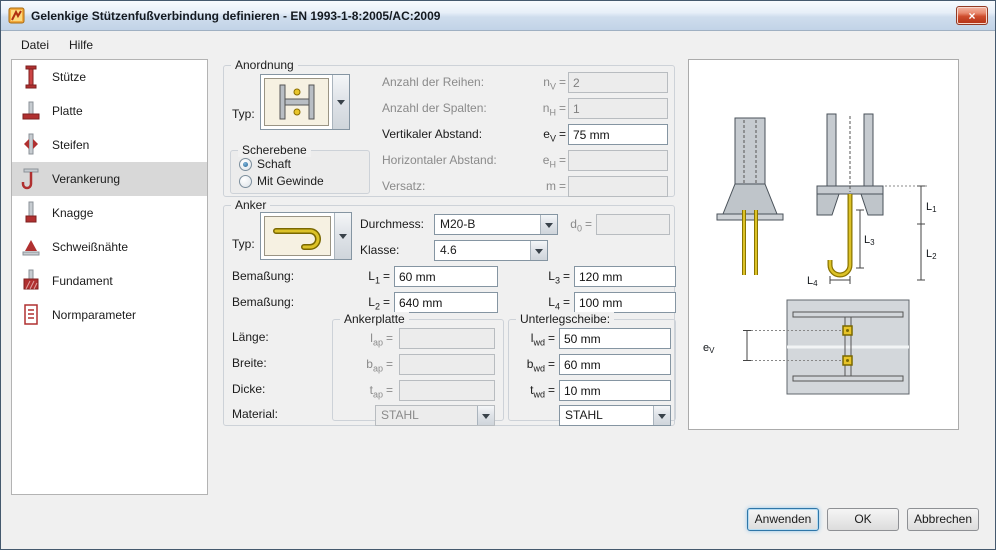 This screenshot has height=550, width=996. I want to click on lwd-symbol: lwd =, so click(542, 339).